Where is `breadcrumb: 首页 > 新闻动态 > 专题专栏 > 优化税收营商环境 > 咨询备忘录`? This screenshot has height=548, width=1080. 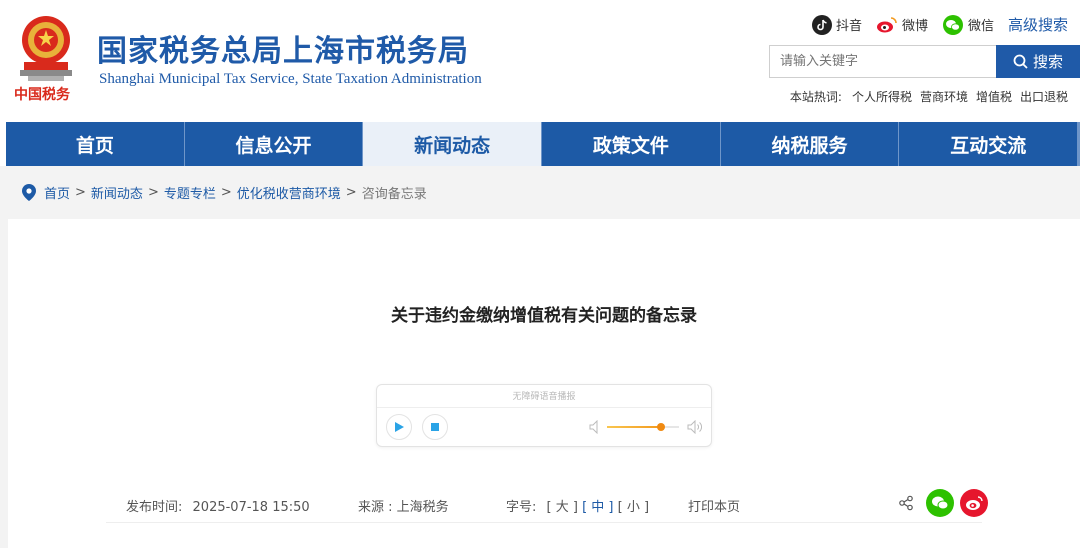
breadcrumb: 首页 > 新闻动态 > 专题专栏 > 优化税收营商环境 > 咨询备忘录 is located at coordinates (224, 192).